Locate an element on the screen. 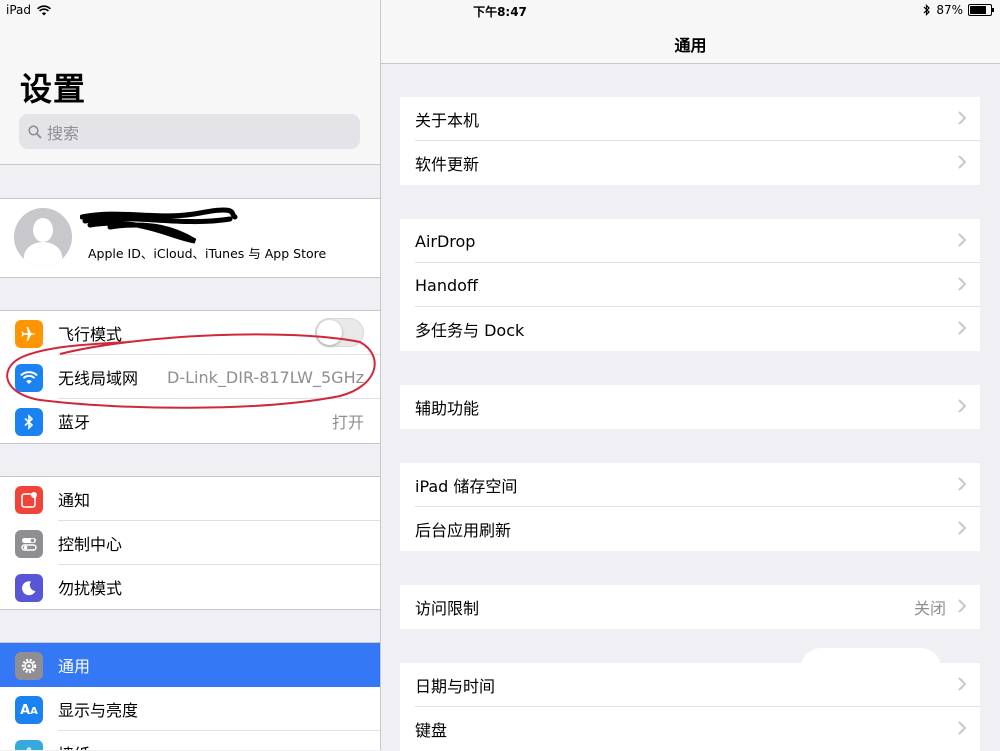  airplane-mode-label: 飞行模式 is located at coordinates (90, 334).